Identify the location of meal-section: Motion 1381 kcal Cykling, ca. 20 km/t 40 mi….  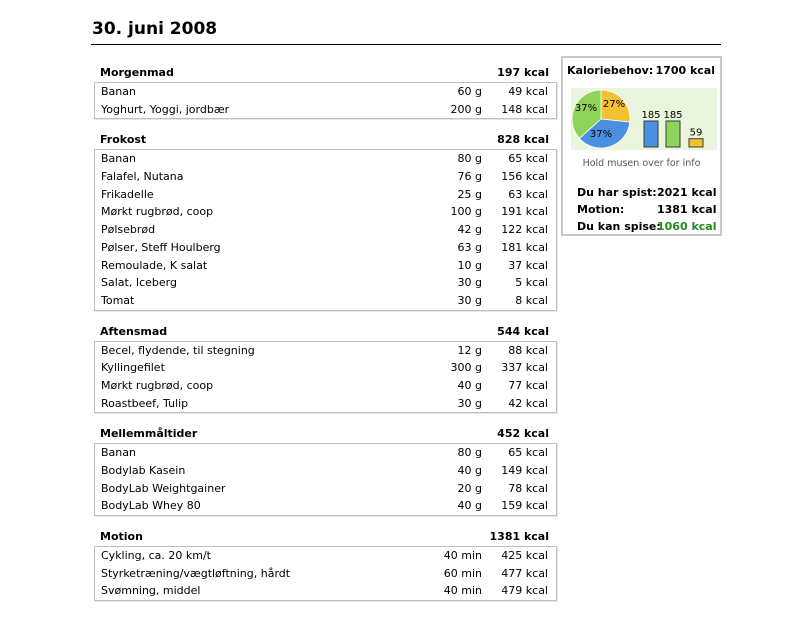
(325, 566).